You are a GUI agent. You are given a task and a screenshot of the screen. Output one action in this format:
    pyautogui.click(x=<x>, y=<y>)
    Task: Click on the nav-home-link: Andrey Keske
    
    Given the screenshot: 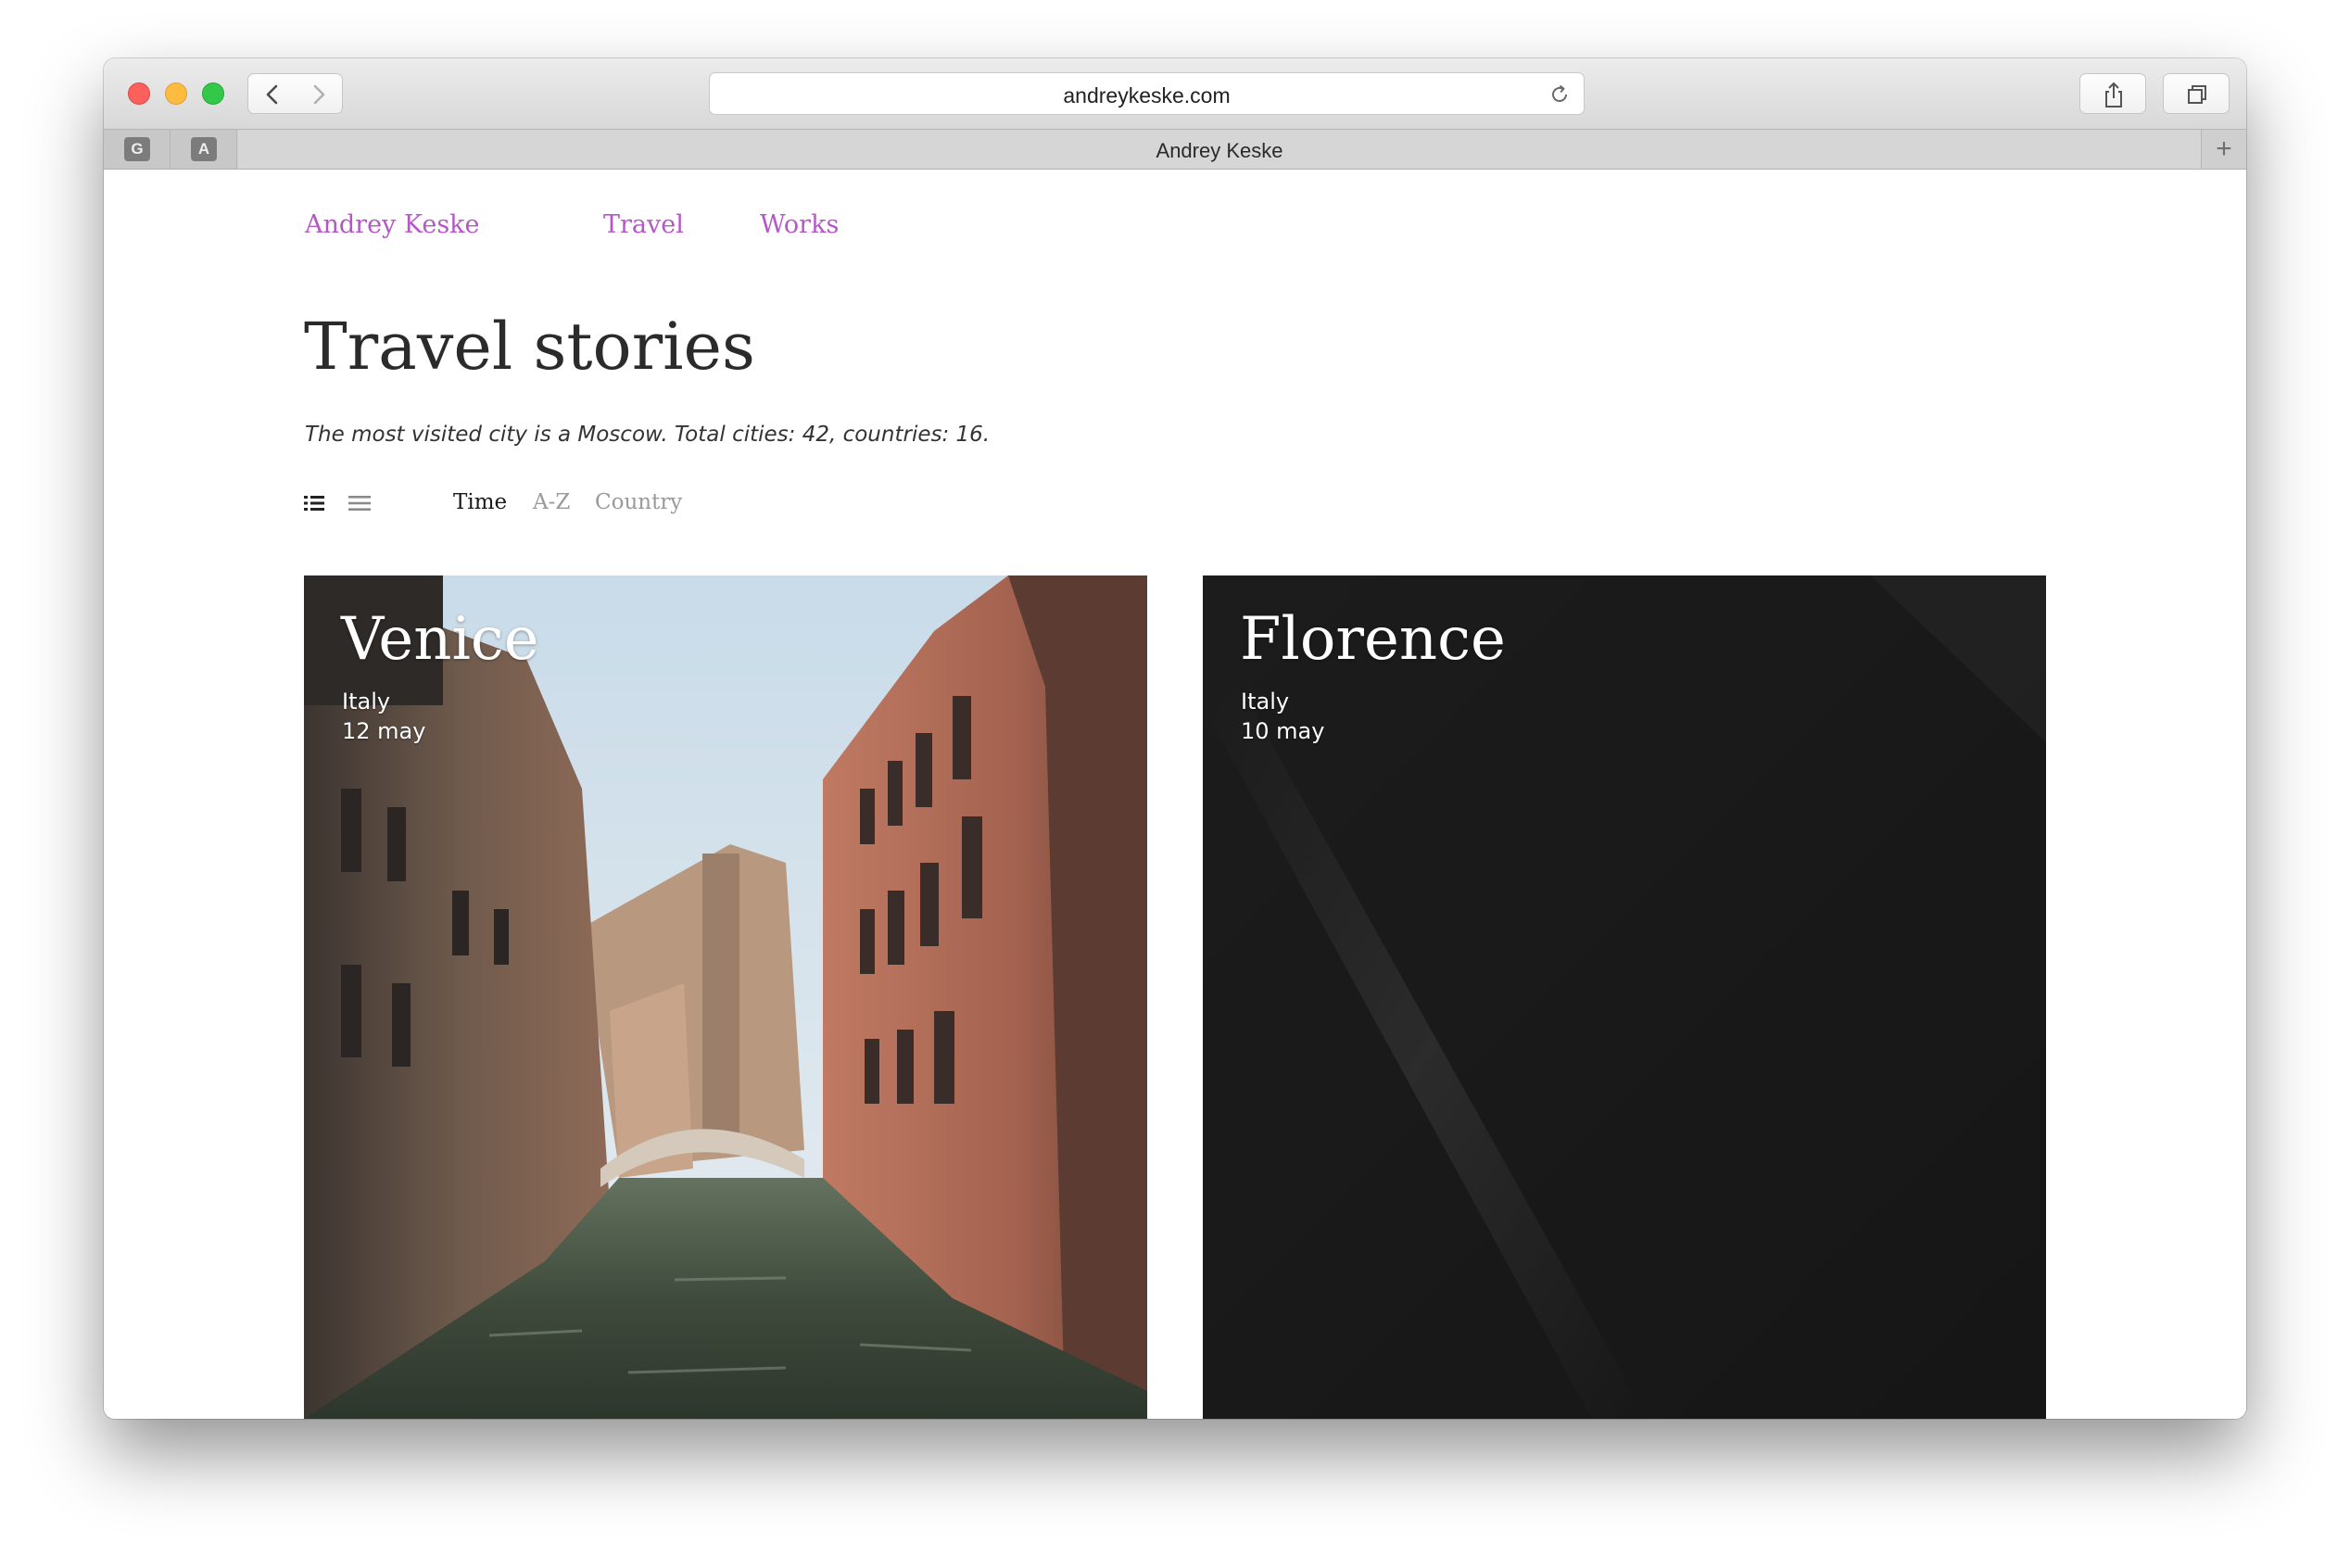 What is the action you would take?
    pyautogui.click(x=392, y=224)
    